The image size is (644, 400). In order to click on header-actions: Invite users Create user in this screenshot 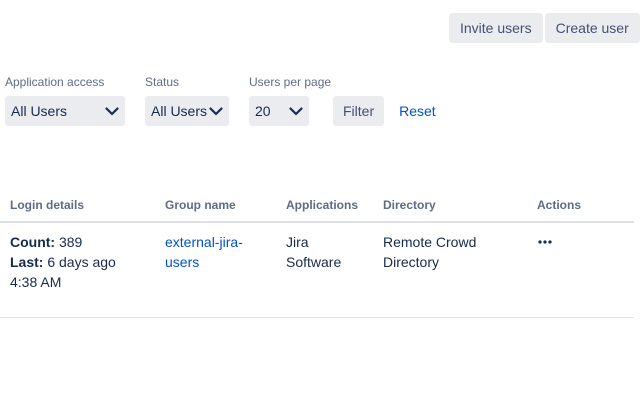, I will do `click(544, 28)`.